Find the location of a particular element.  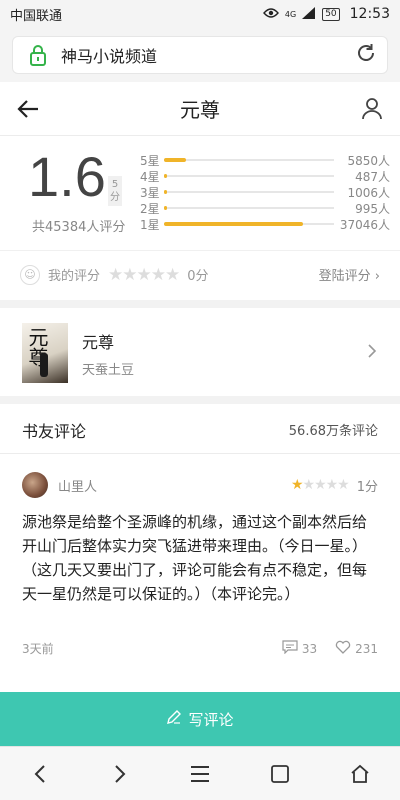

tabs-icon is located at coordinates (280, 773).